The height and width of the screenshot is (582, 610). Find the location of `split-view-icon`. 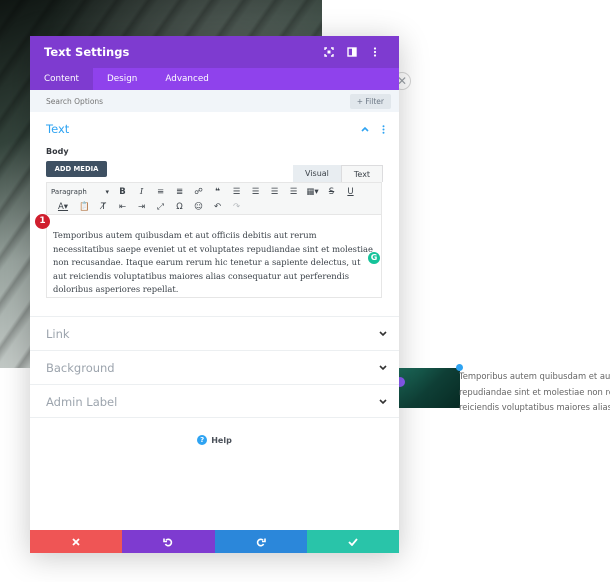

split-view-icon is located at coordinates (352, 52).